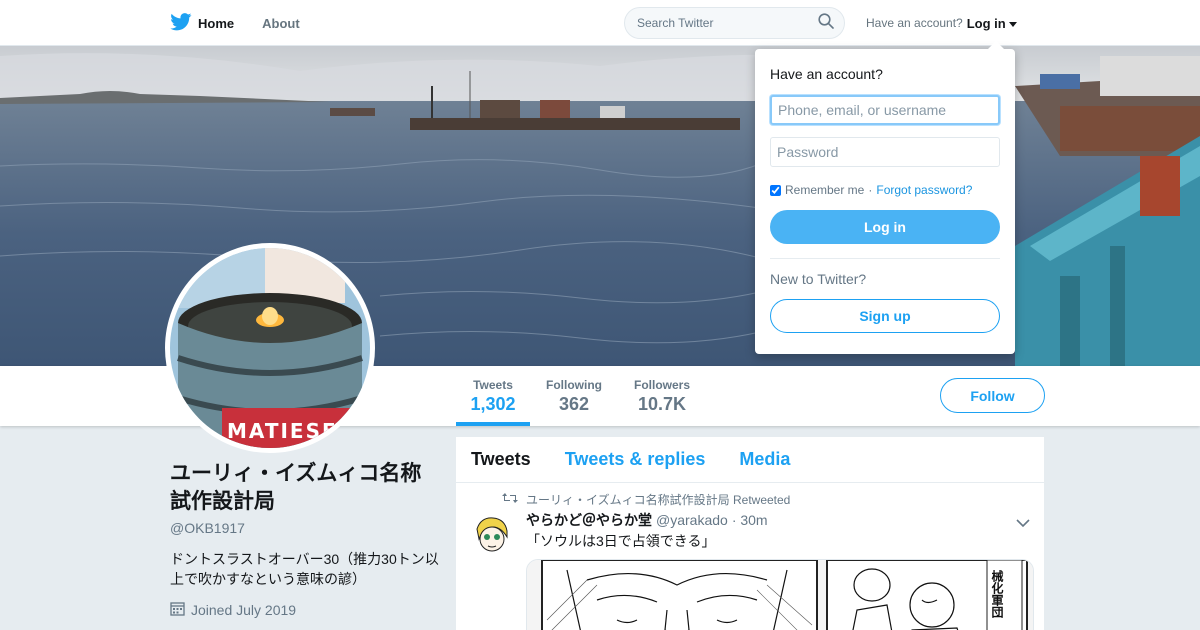  What do you see at coordinates (727, 23) in the screenshot?
I see `search-input` at bounding box center [727, 23].